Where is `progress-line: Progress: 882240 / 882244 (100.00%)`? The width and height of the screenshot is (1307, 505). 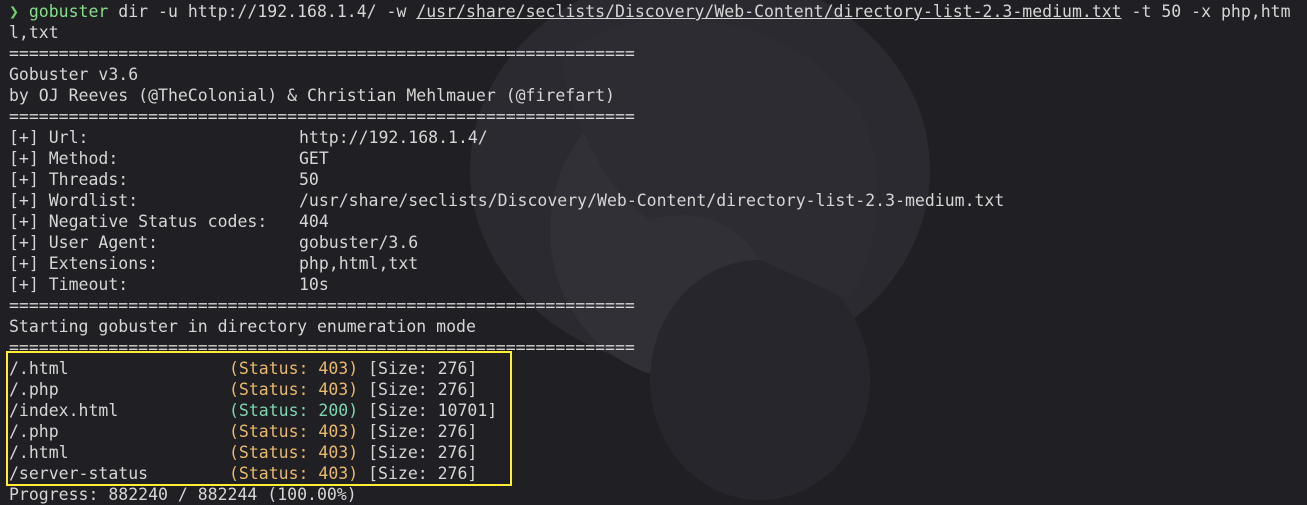
progress-line: Progress: 882240 / 882244 (100.00%) is located at coordinates (183, 494).